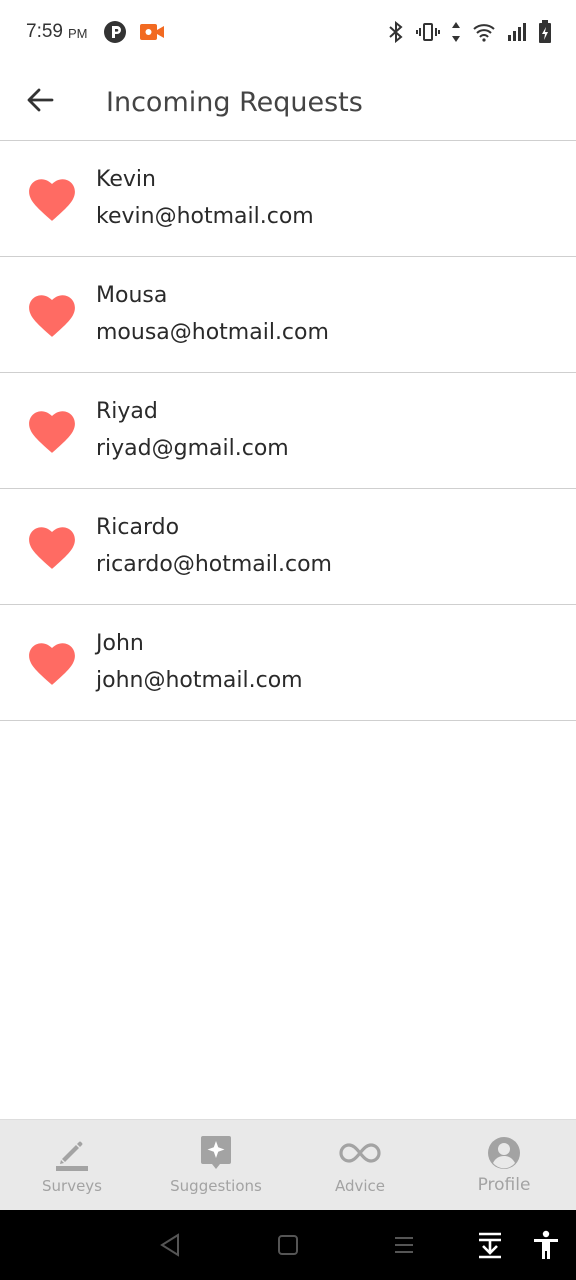  Describe the element at coordinates (138, 527) in the screenshot. I see `request-name: Ricardo` at that location.